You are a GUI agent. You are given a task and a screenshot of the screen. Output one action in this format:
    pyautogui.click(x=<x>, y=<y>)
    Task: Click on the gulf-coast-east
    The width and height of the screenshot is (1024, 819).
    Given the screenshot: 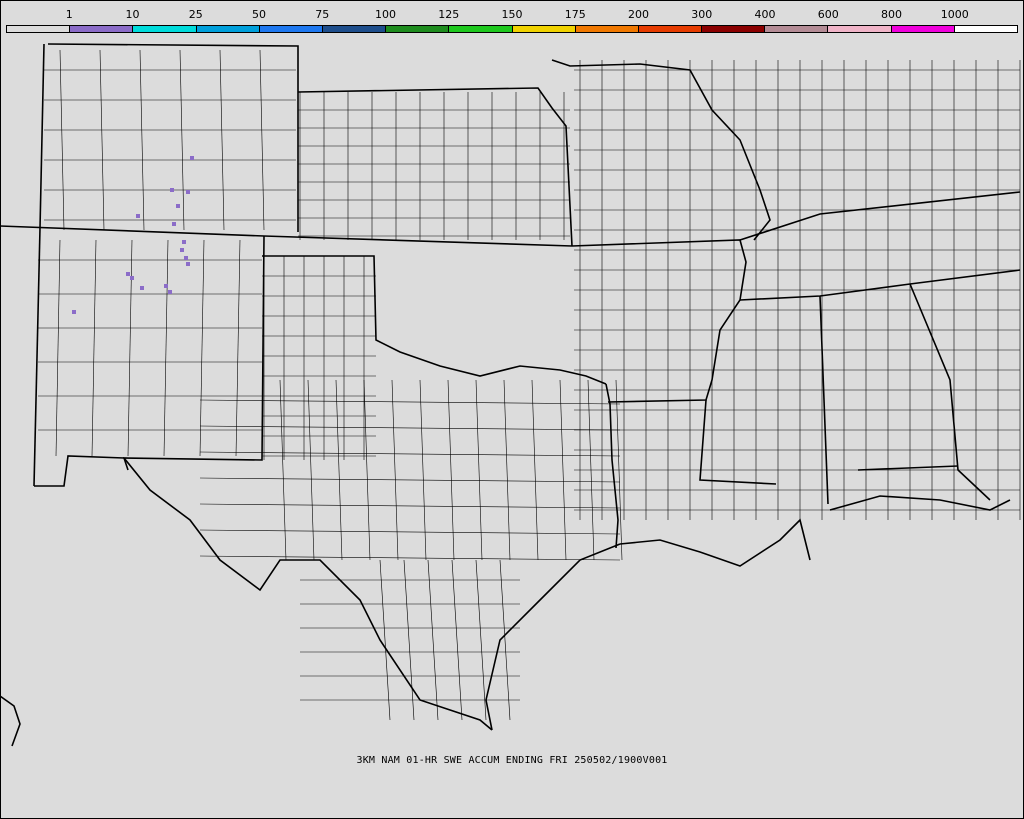 What is the action you would take?
    pyautogui.click(x=920, y=503)
    